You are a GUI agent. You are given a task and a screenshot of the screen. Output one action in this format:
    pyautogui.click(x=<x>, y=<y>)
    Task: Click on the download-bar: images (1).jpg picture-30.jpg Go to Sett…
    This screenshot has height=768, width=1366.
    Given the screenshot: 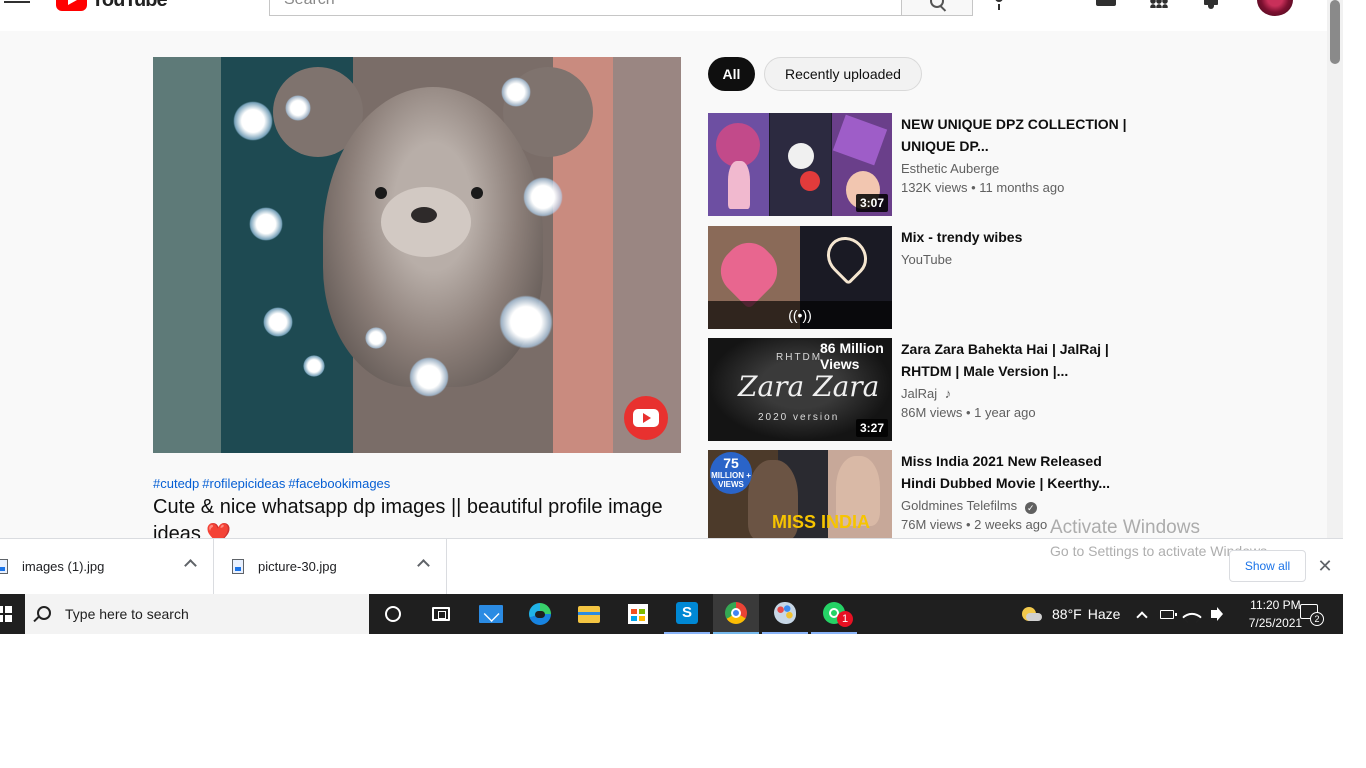 What is the action you would take?
    pyautogui.click(x=671, y=566)
    